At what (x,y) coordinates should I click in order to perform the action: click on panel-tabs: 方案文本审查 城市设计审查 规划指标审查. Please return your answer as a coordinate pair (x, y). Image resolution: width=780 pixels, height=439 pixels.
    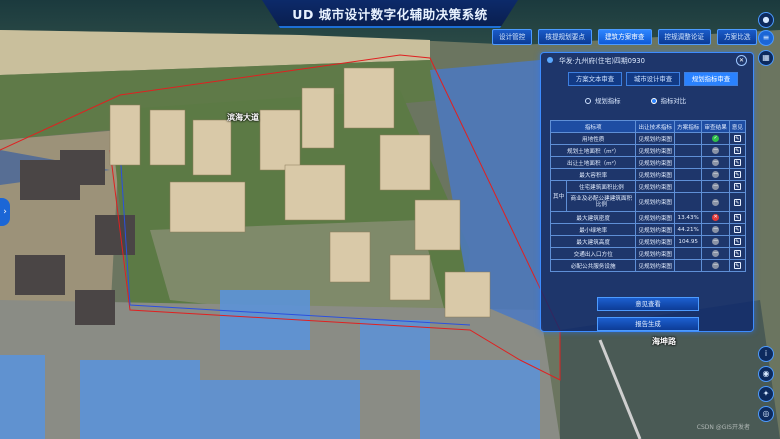
    Looking at the image, I should click on (653, 79).